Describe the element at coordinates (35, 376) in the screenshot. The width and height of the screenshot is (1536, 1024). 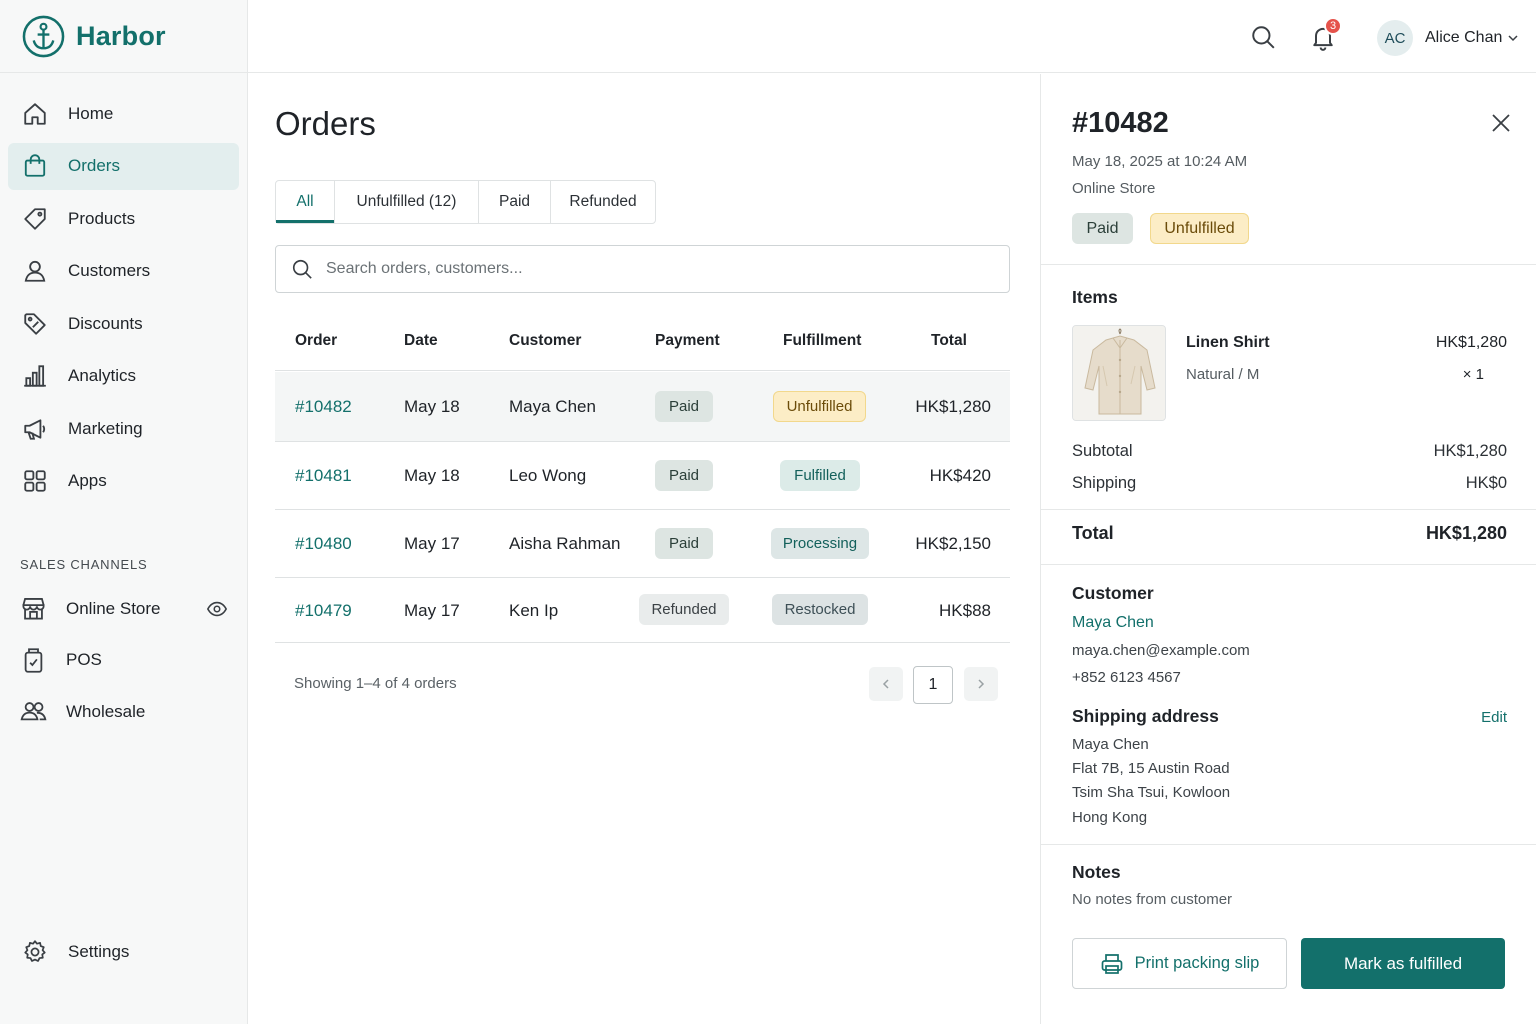
I see `bar-chart-icon` at that location.